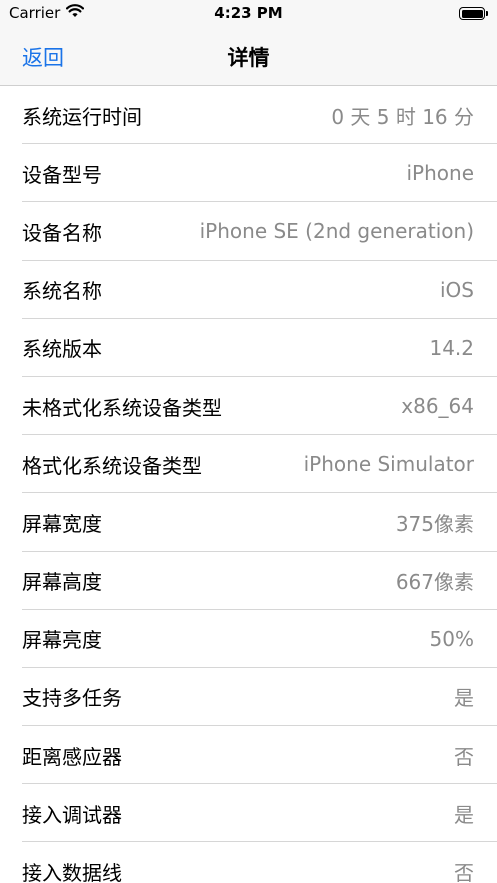 The height and width of the screenshot is (883, 497). Describe the element at coordinates (248, 581) in the screenshot. I see `list-item: 屏幕高度 667像素` at that location.